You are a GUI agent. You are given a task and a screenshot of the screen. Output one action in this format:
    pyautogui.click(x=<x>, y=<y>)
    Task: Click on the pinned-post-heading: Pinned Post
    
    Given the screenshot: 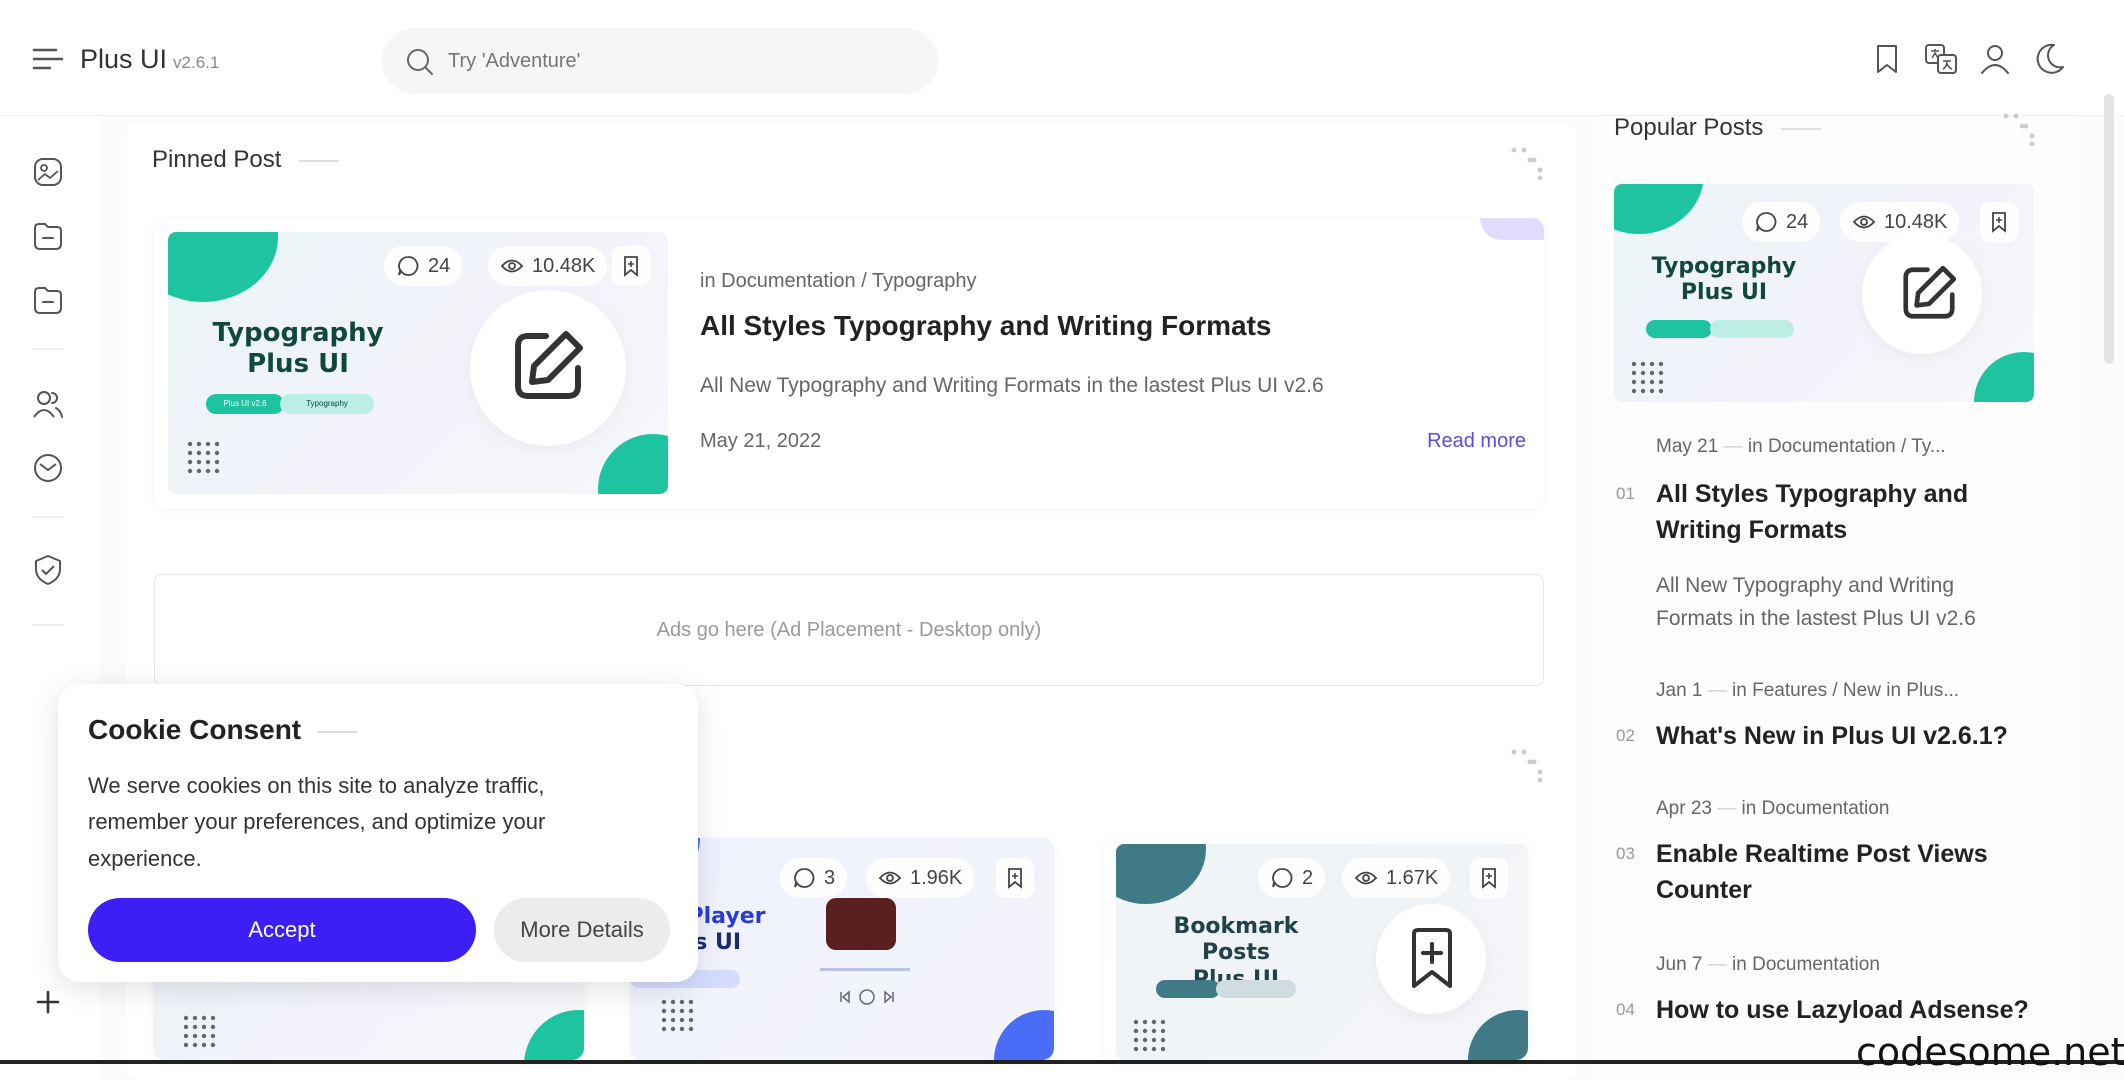 What is the action you would take?
    pyautogui.click(x=245, y=160)
    